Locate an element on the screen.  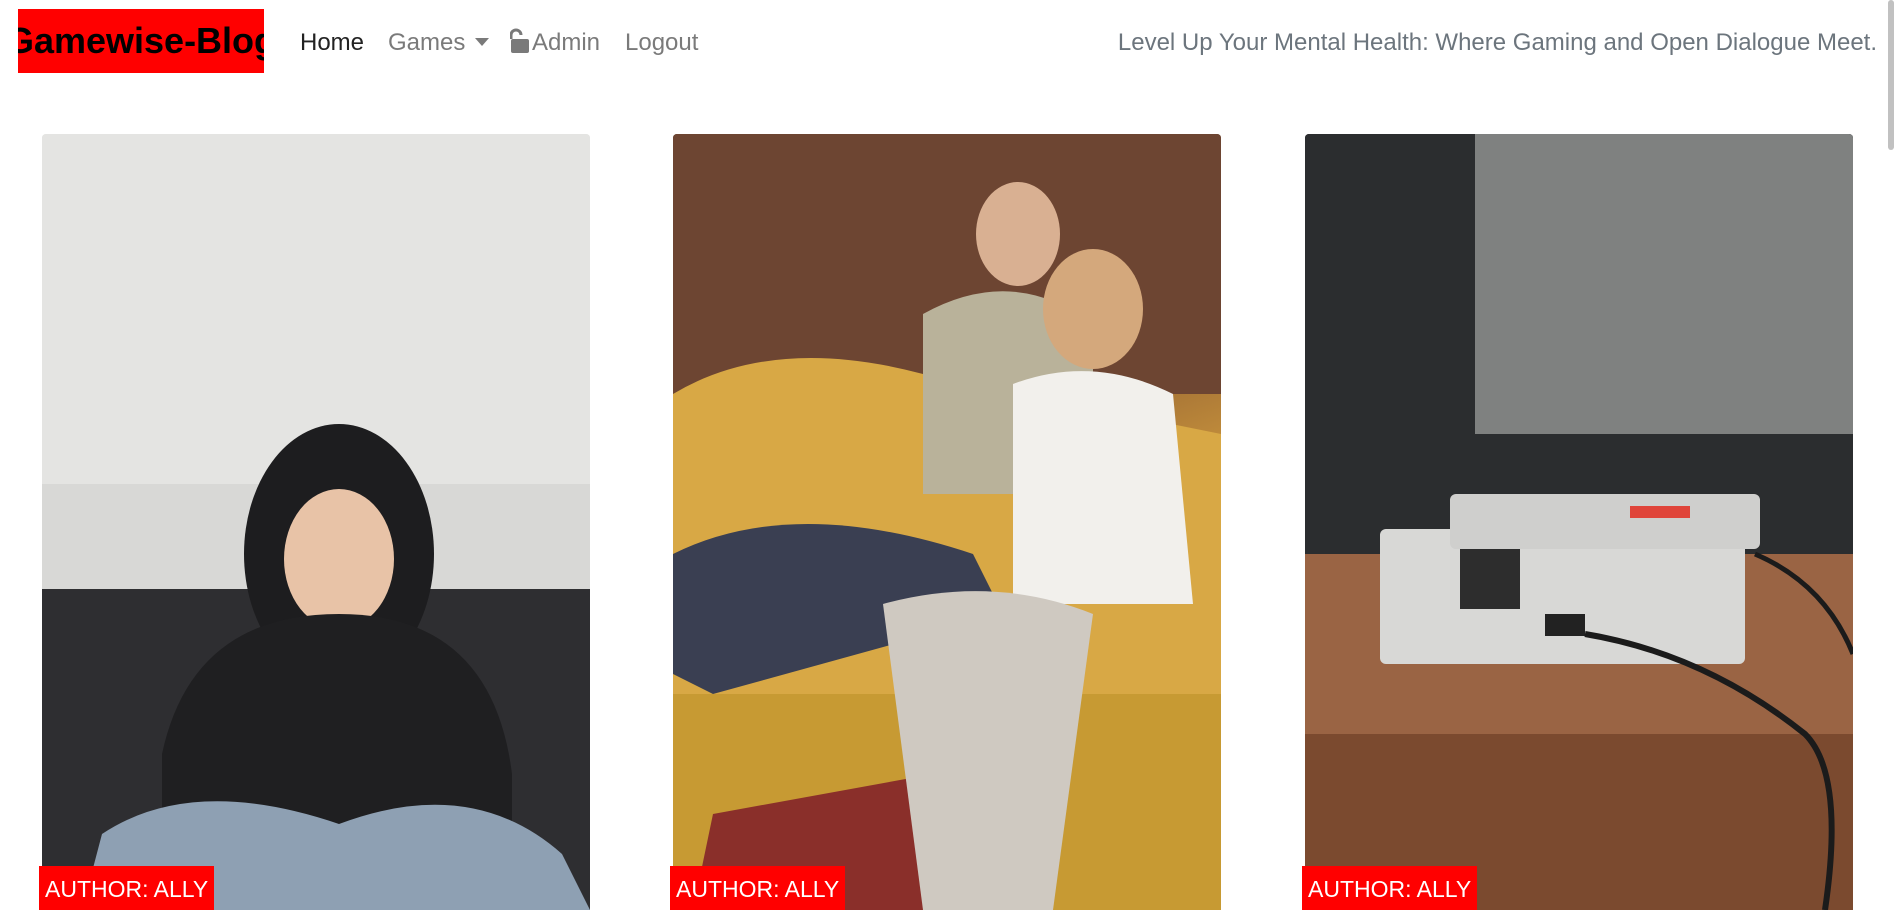
nav-logout-link: Logout is located at coordinates (661, 43).